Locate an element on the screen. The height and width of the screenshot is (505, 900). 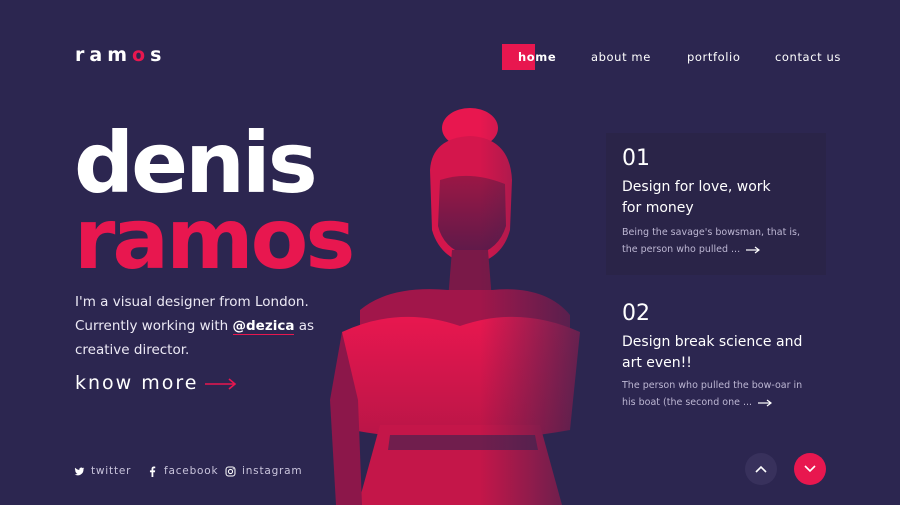
hero-last-name: ramos is located at coordinates (214, 239).